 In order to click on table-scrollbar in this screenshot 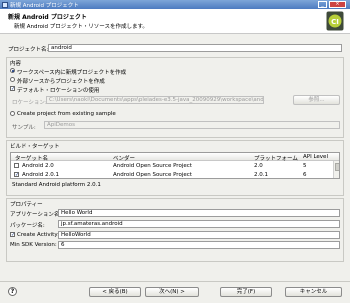, I will do `click(336, 169)`.